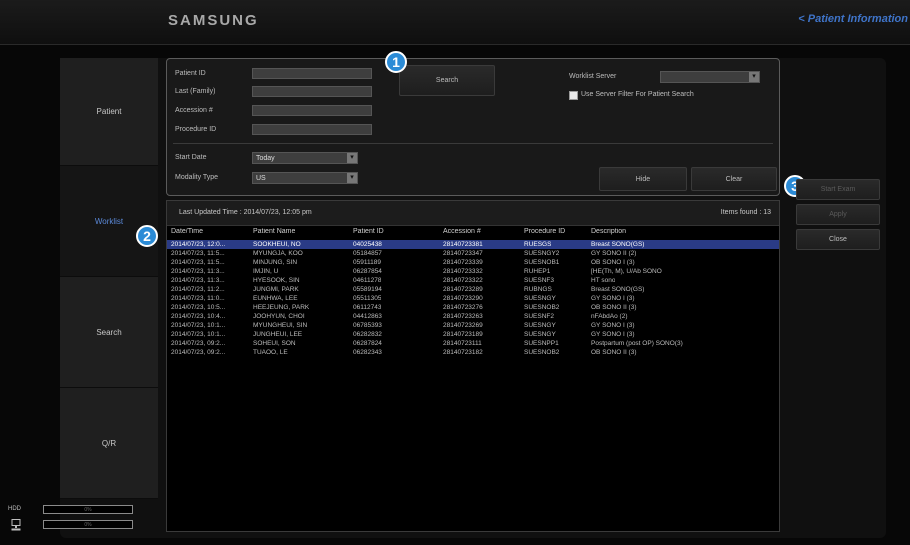 This screenshot has width=910, height=545. I want to click on server-filter-label: Use Server Filter For Patient Search, so click(637, 94).